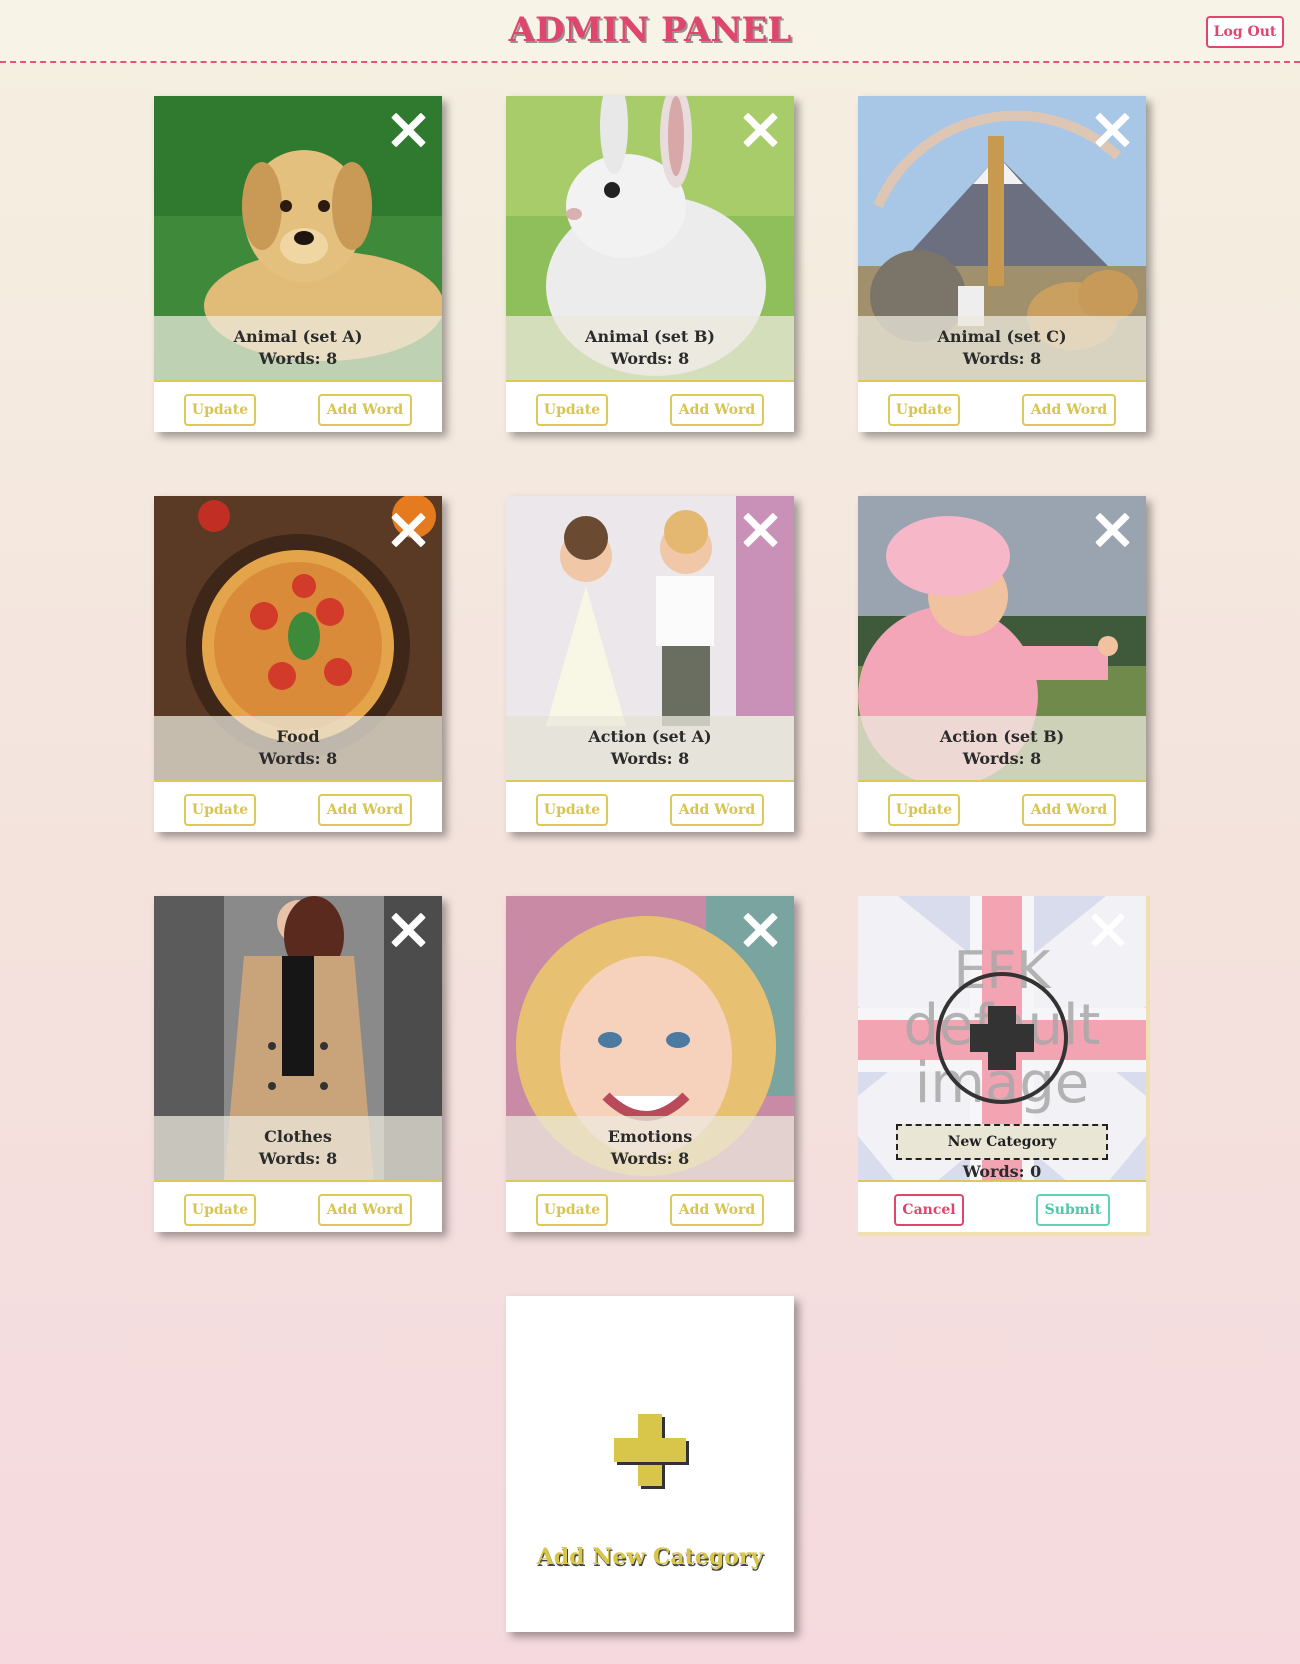 The image size is (1300, 1664). I want to click on category-image: Animal (set A) Words: 8, so click(298, 239).